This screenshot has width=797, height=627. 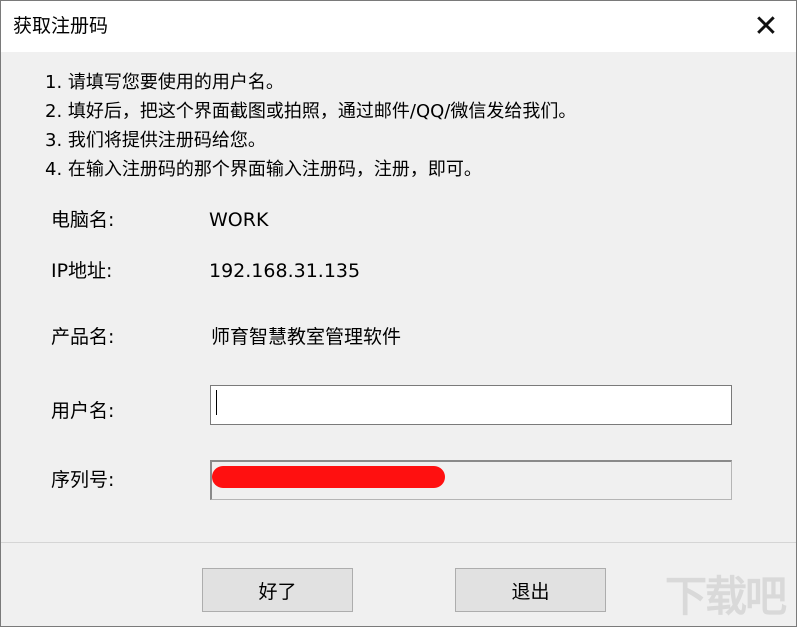 What do you see at coordinates (277, 590) in the screenshot?
I see `ok-button: 好了` at bounding box center [277, 590].